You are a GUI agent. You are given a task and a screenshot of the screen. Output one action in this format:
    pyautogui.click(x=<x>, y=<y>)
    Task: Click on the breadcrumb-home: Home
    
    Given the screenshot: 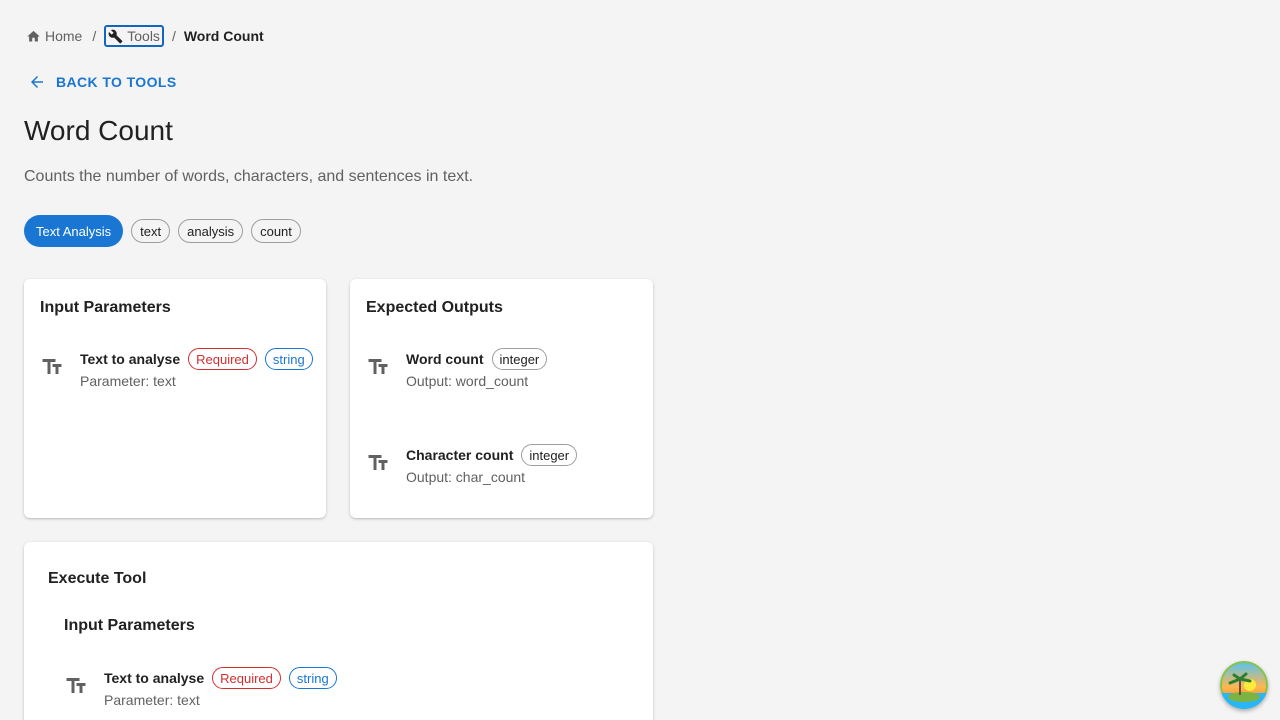 What is the action you would take?
    pyautogui.click(x=54, y=36)
    